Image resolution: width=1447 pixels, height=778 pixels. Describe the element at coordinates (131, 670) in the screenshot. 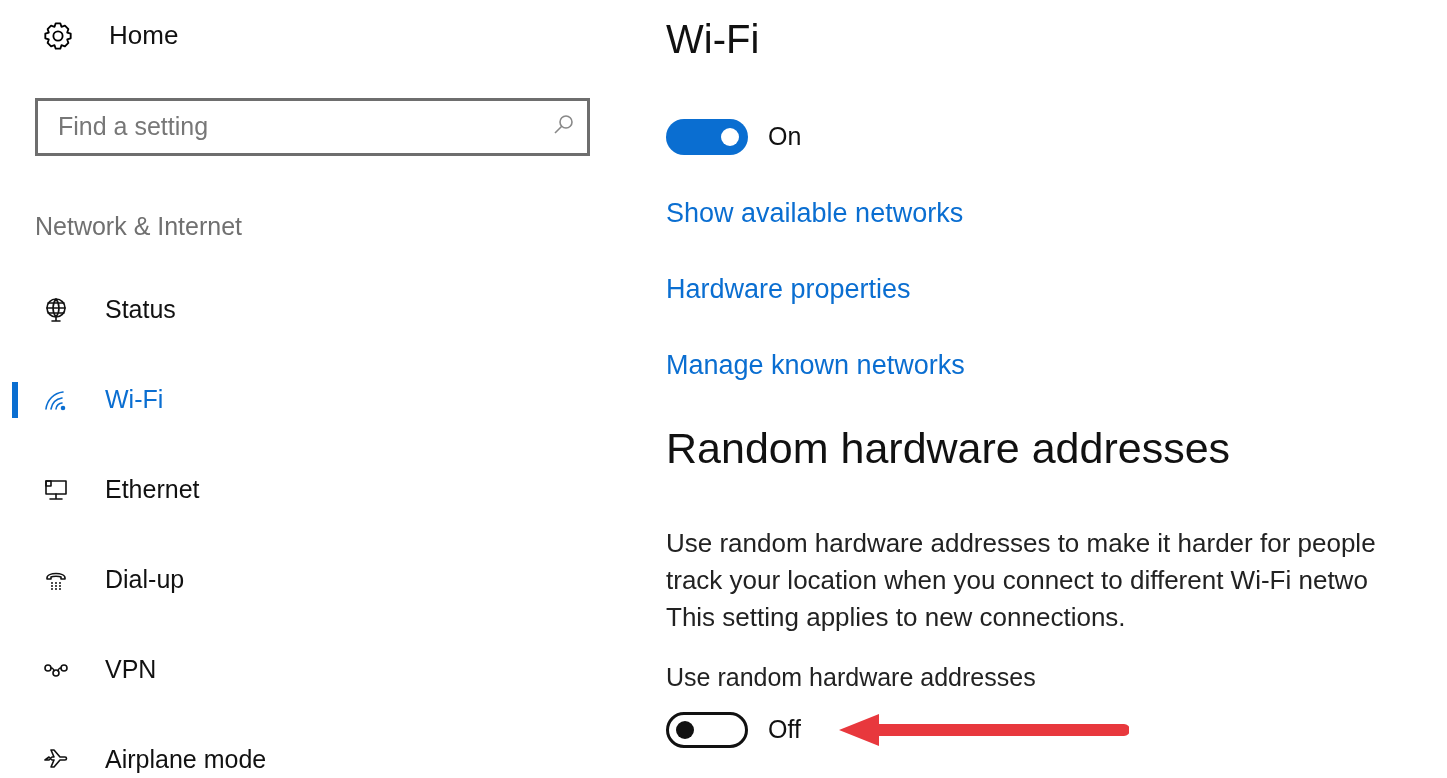

I see `sidebar-item: VPN` at that location.